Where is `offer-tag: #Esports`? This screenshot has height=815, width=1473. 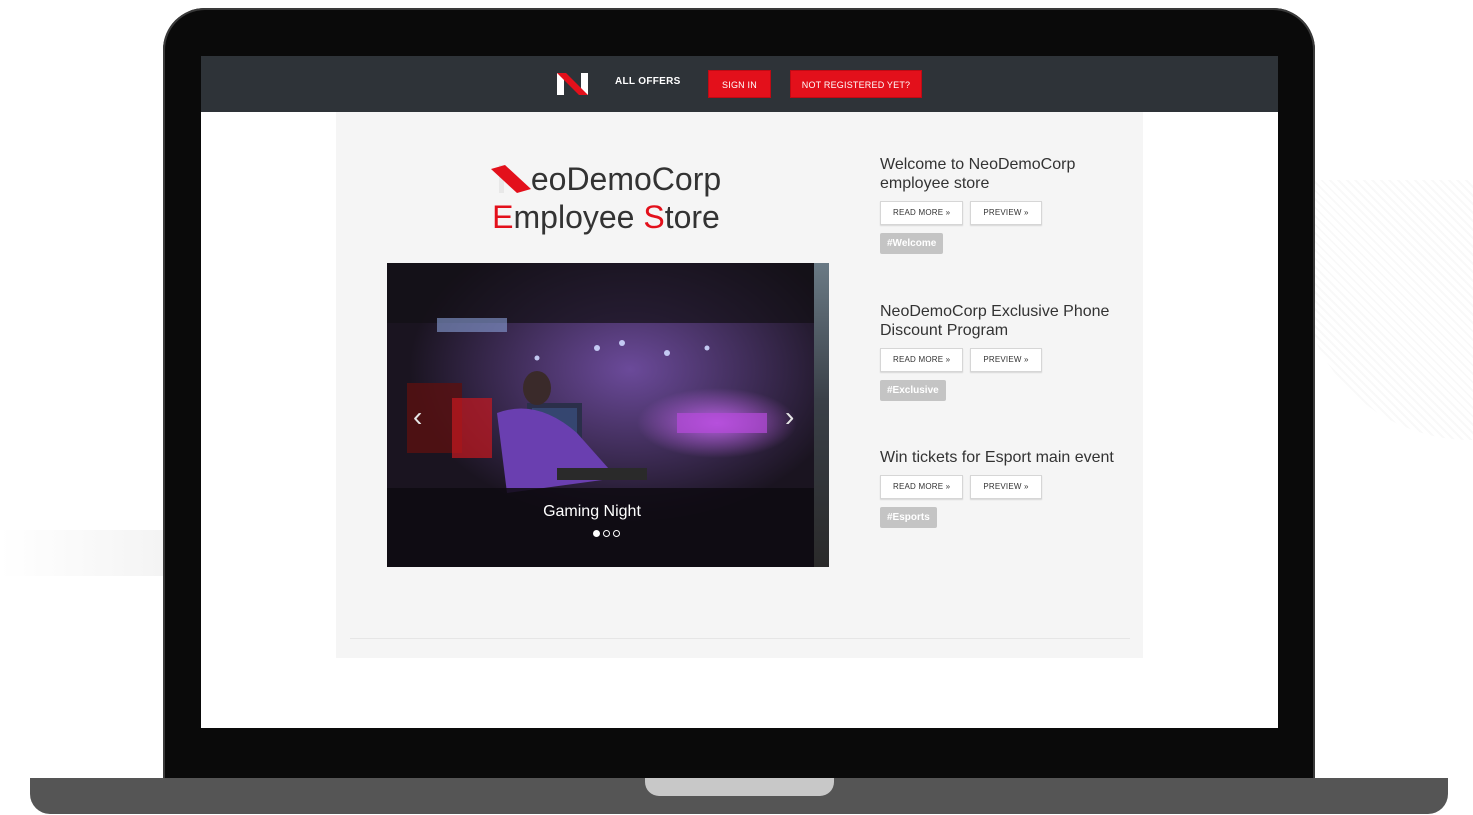 offer-tag: #Esports is located at coordinates (908, 517).